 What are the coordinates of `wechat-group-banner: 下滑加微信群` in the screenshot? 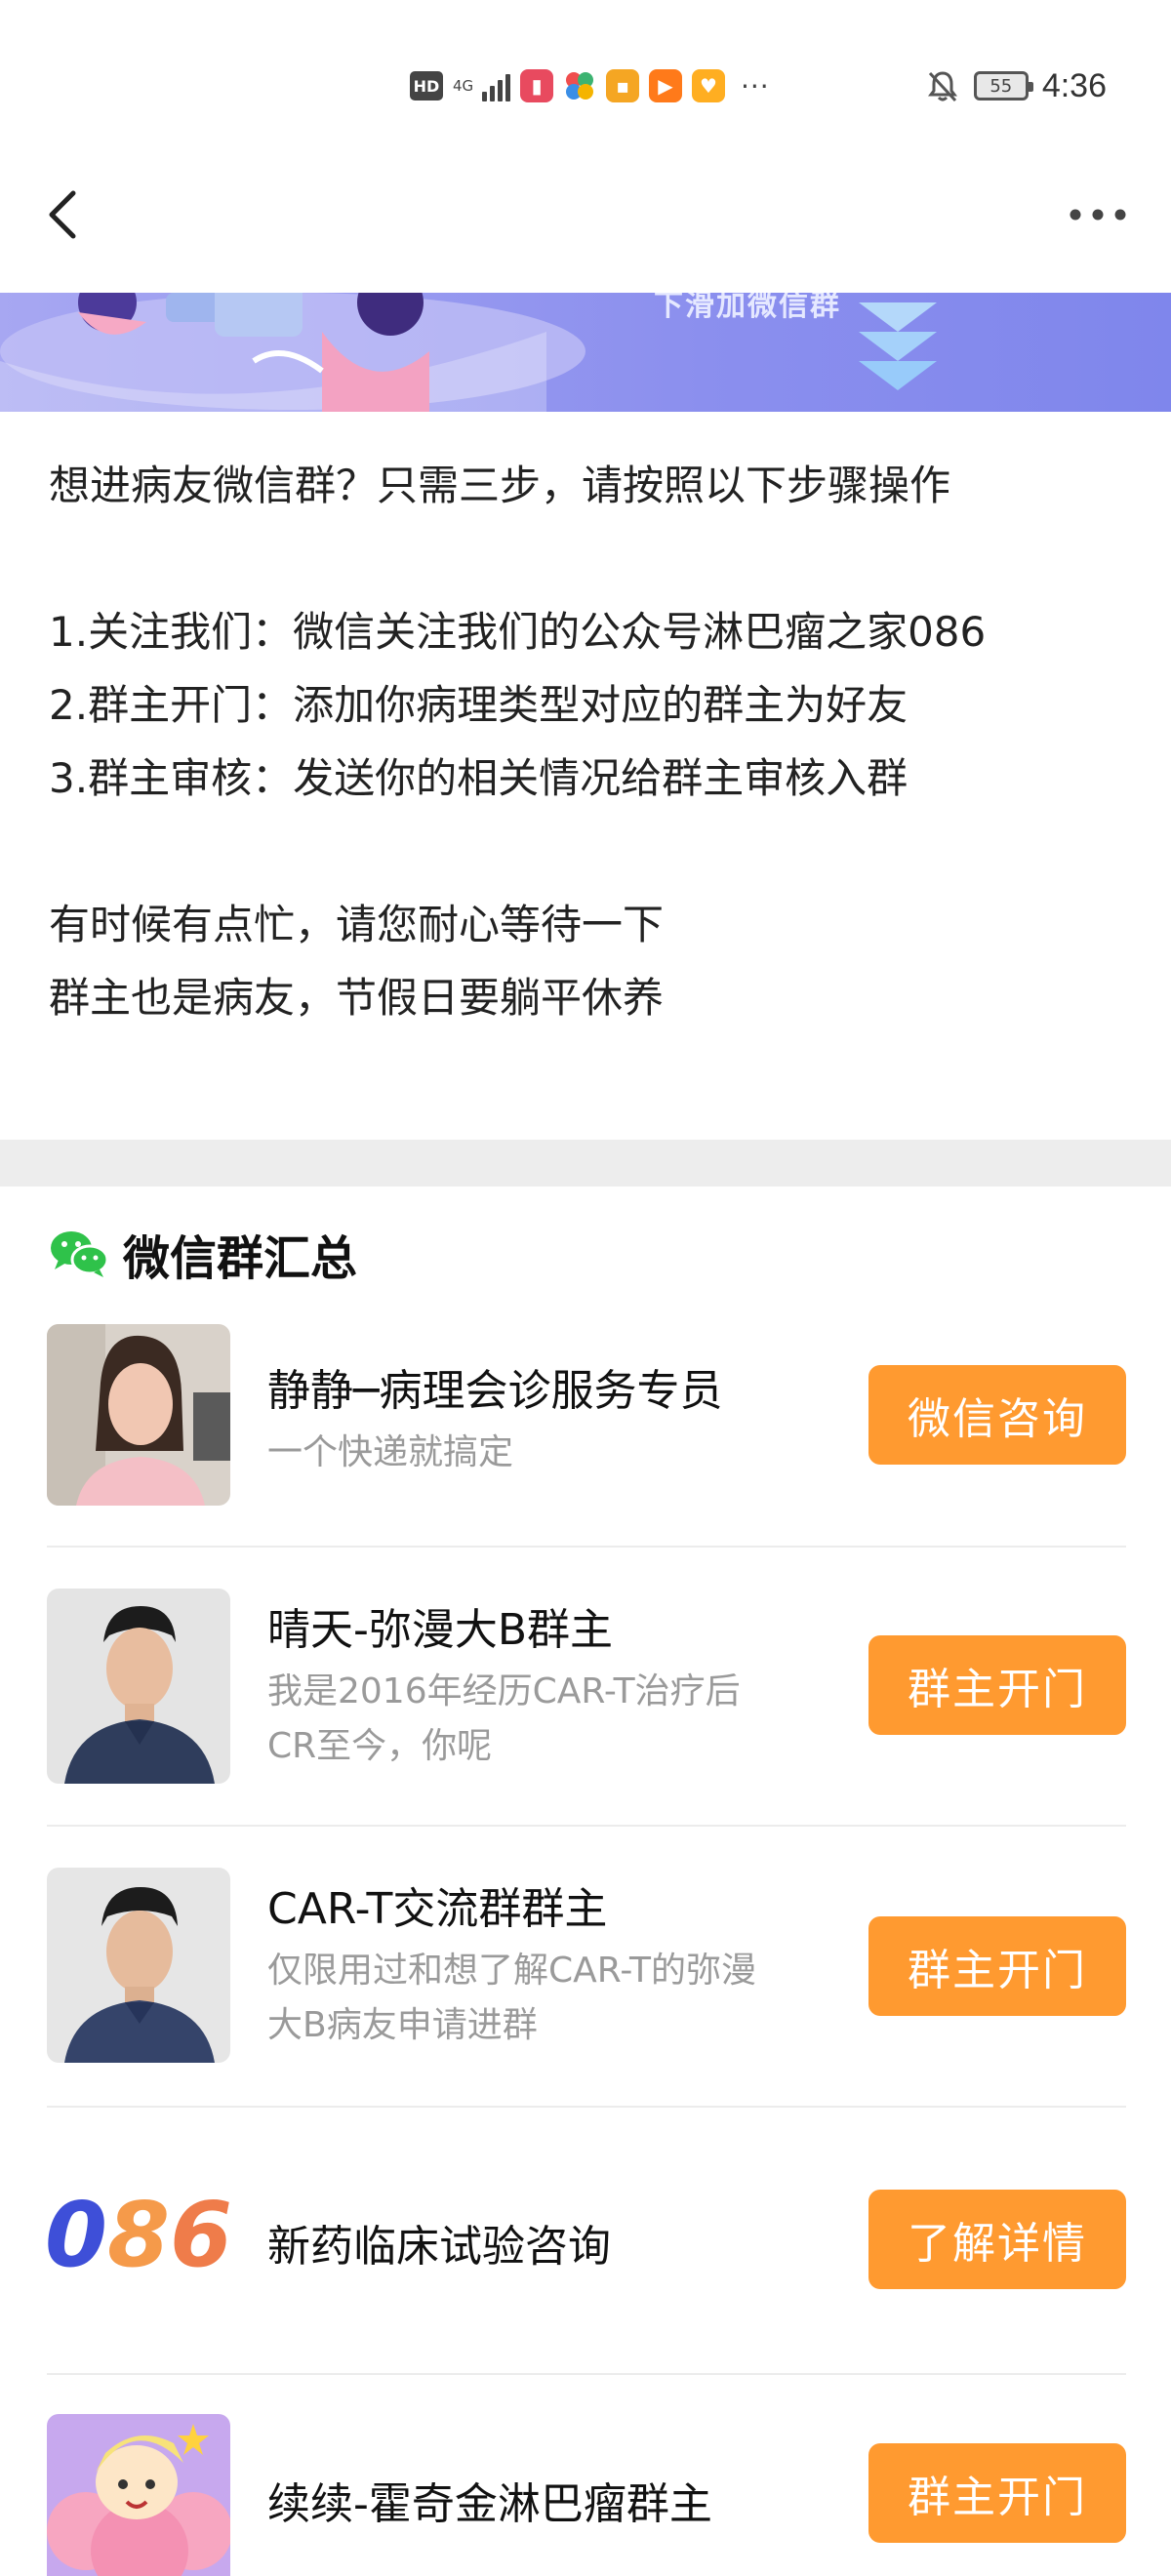 It's located at (585, 352).